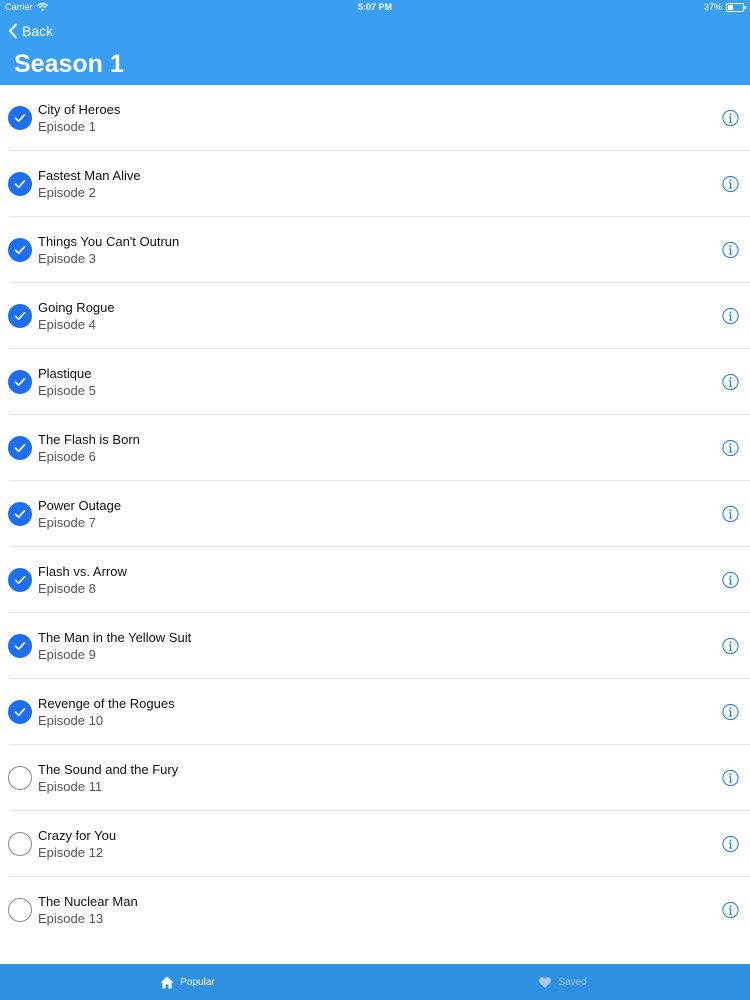 The width and height of the screenshot is (750, 1000). I want to click on episode-title: City of Heroes, so click(79, 109).